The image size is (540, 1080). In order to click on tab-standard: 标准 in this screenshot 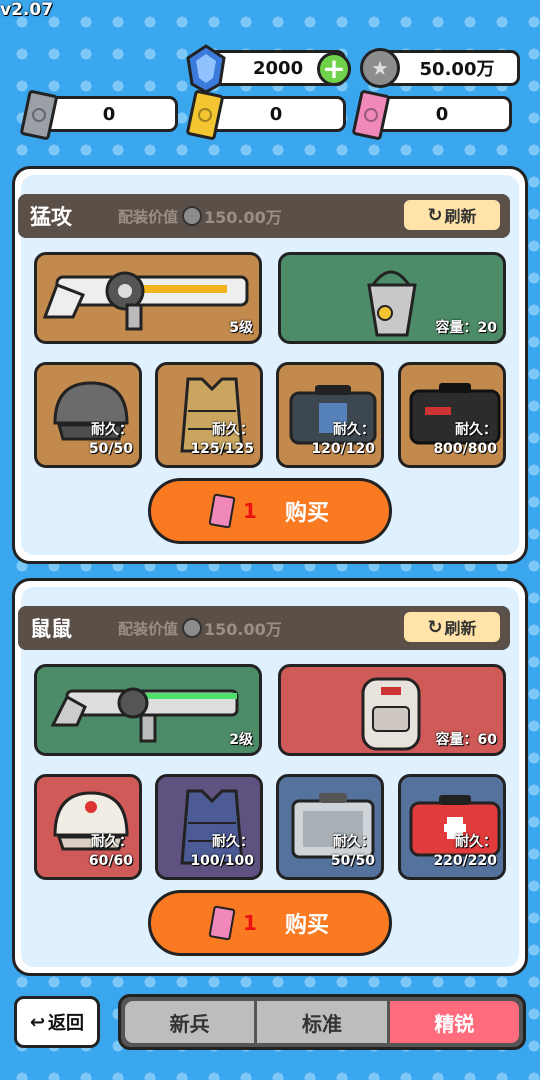, I will do `click(323, 1022)`.